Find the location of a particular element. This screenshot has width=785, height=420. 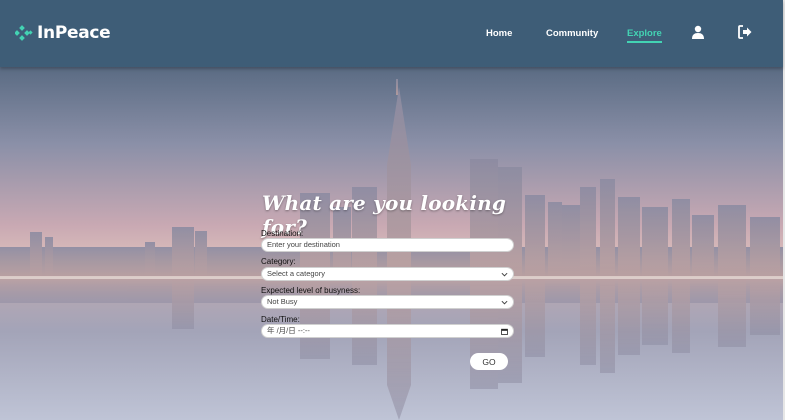

brand-logo: InPeace is located at coordinates (63, 33).